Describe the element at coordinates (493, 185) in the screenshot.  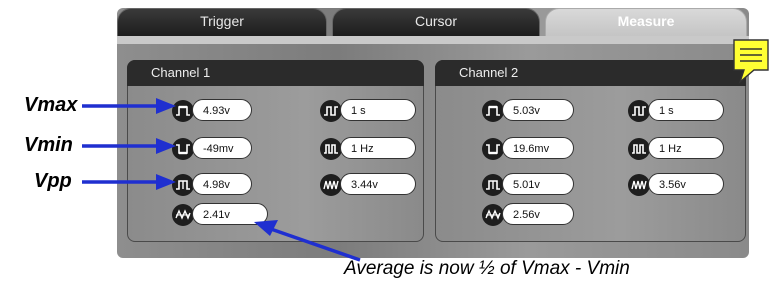
I see `vpp-icon` at that location.